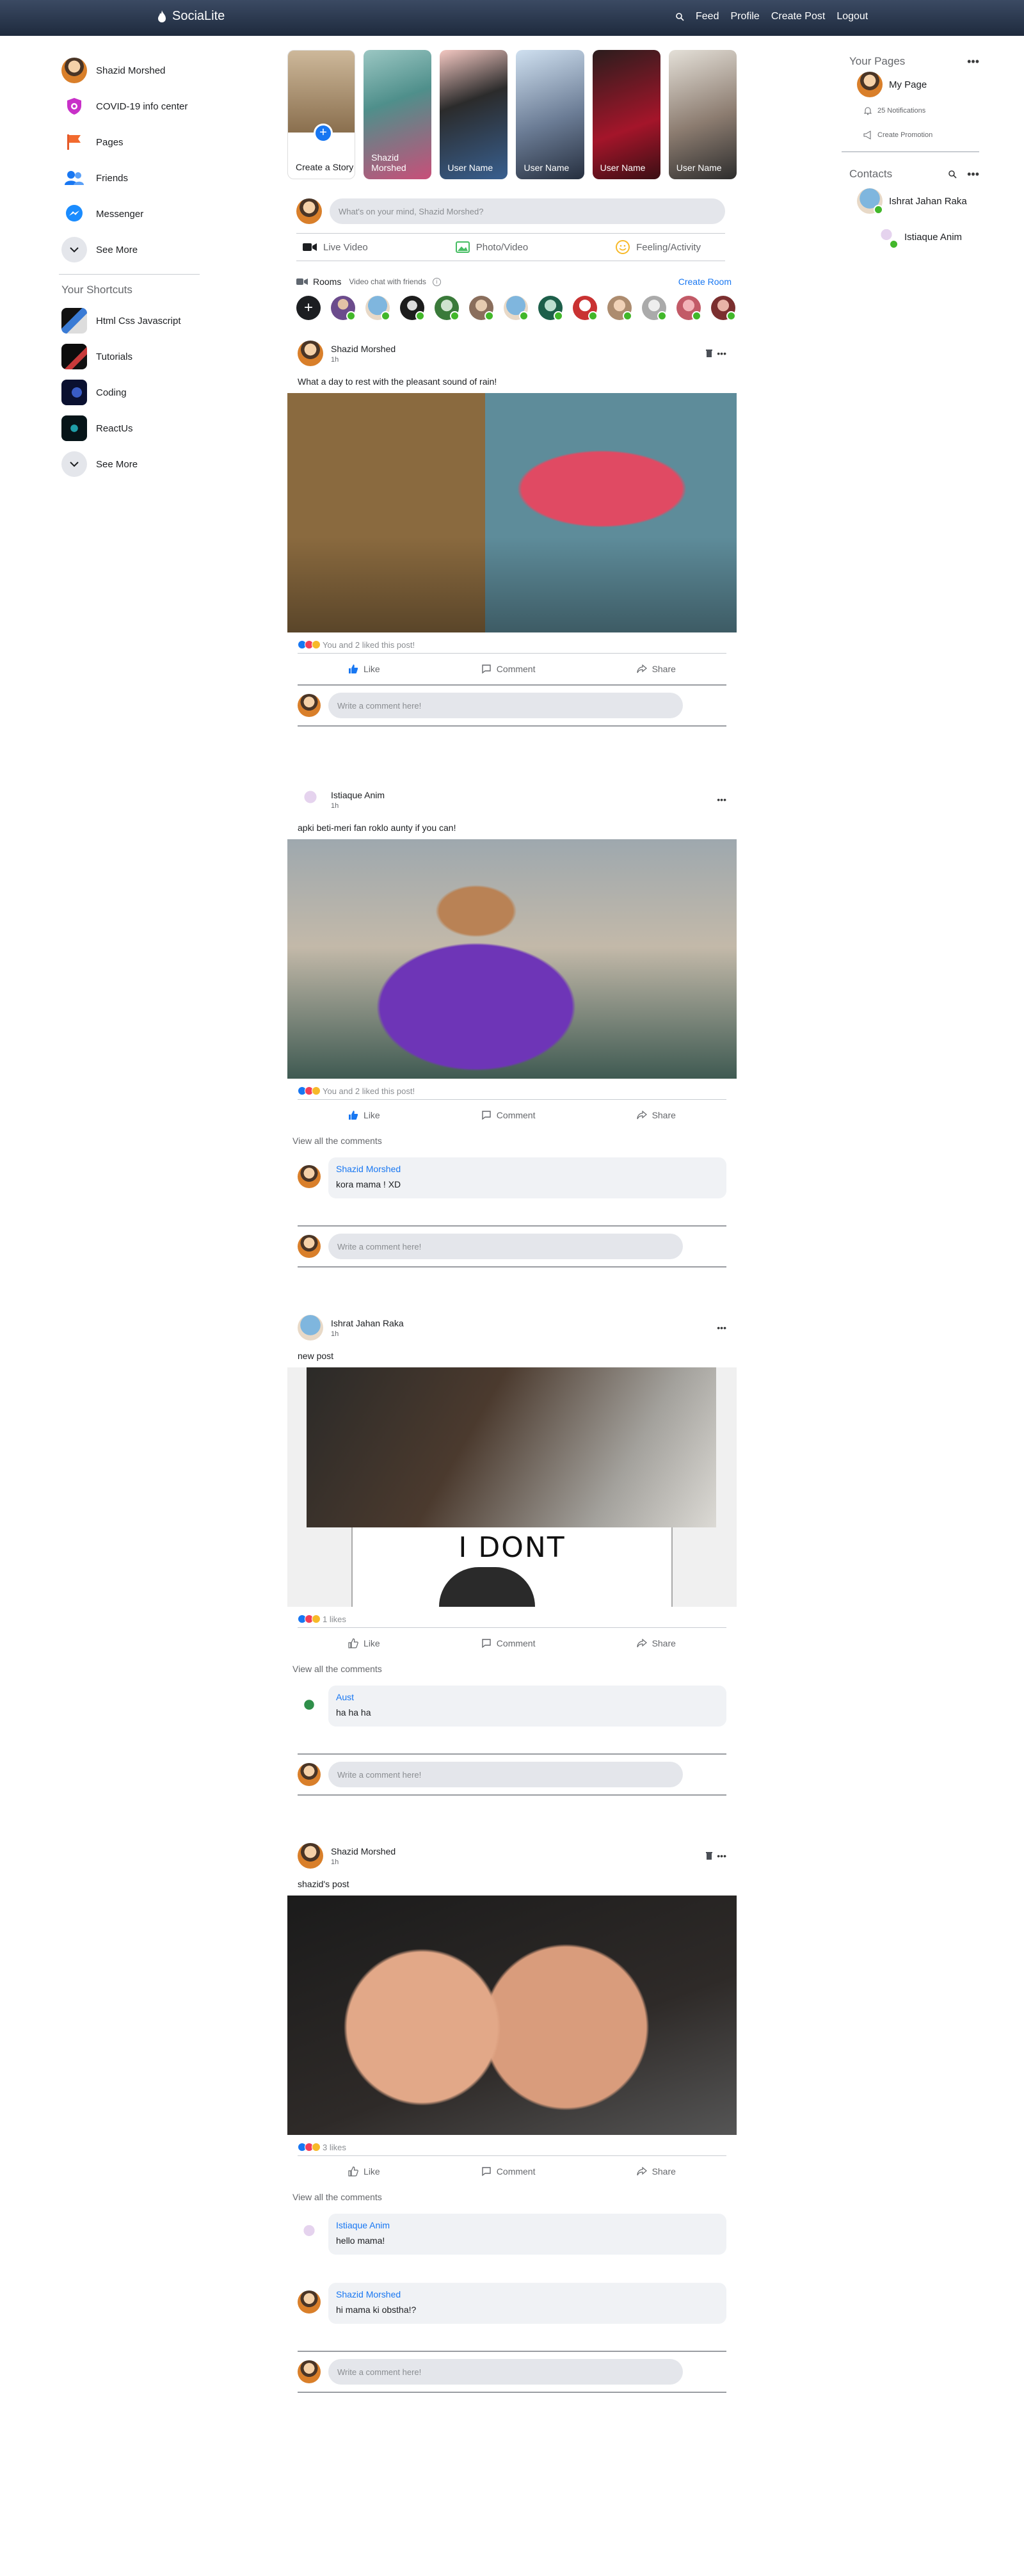 Image resolution: width=1024 pixels, height=2576 pixels. I want to click on brand: SociaLite, so click(191, 16).